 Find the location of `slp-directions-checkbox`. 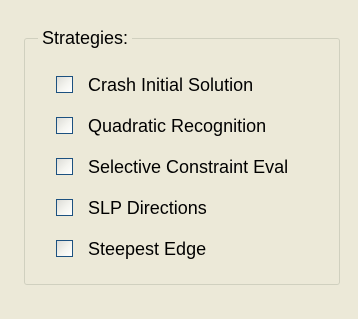

slp-directions-checkbox is located at coordinates (64, 207).